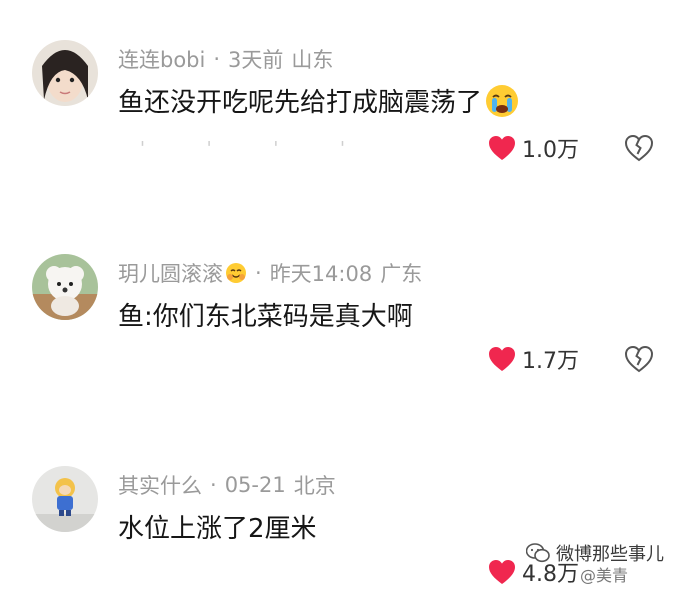 The height and width of the screenshot is (592, 690). What do you see at coordinates (217, 529) in the screenshot?
I see `comment-text: 水位上涨了2厘米` at bounding box center [217, 529].